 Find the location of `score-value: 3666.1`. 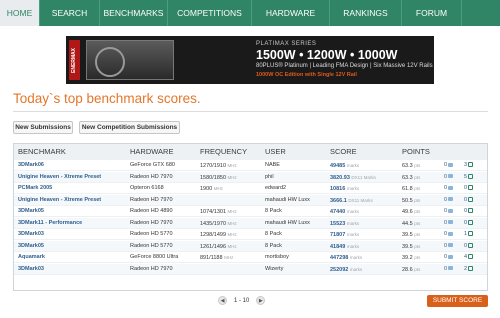

score-value: 3666.1 is located at coordinates (338, 201).